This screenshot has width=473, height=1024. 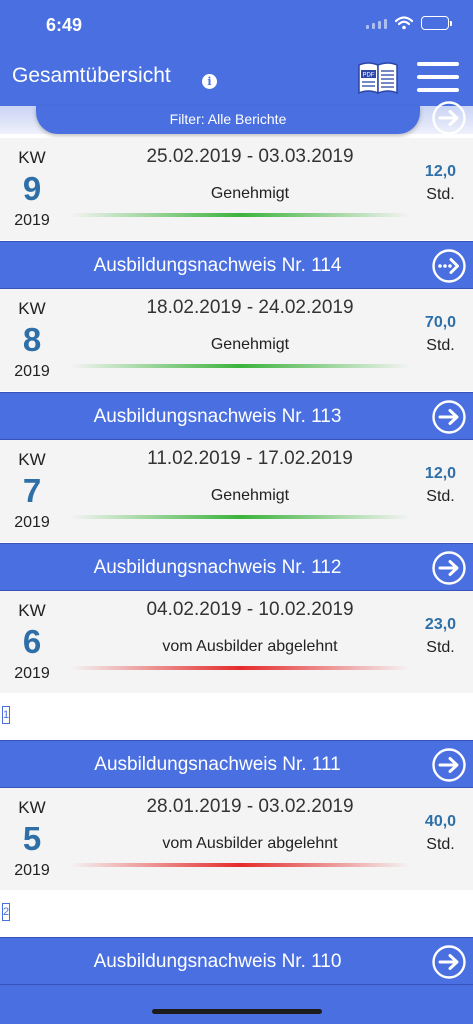 What do you see at coordinates (228, 120) in the screenshot?
I see `filter-button: Filter: Alle Berichte` at bounding box center [228, 120].